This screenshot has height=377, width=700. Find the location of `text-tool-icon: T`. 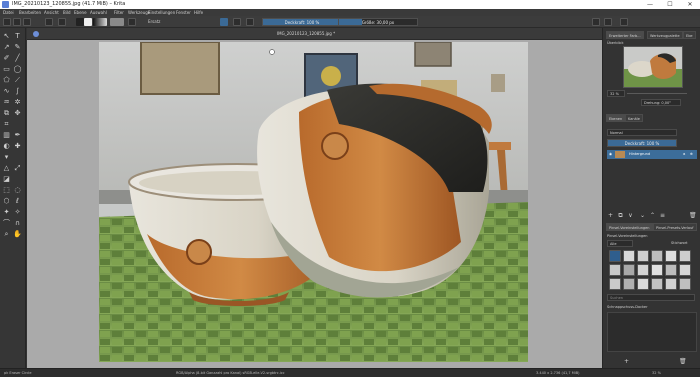

text-tool-icon: T is located at coordinates (17, 36).